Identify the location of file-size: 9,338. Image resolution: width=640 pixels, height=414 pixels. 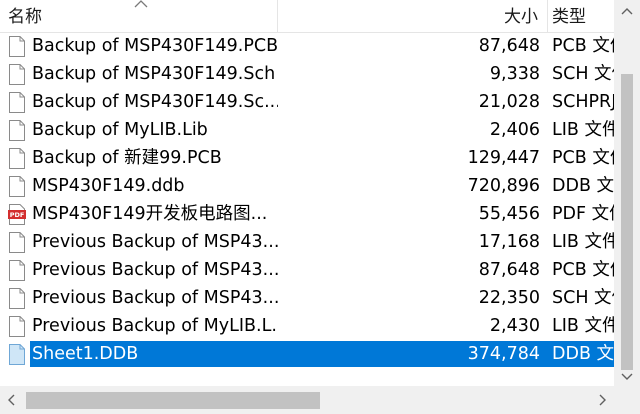
(514, 74).